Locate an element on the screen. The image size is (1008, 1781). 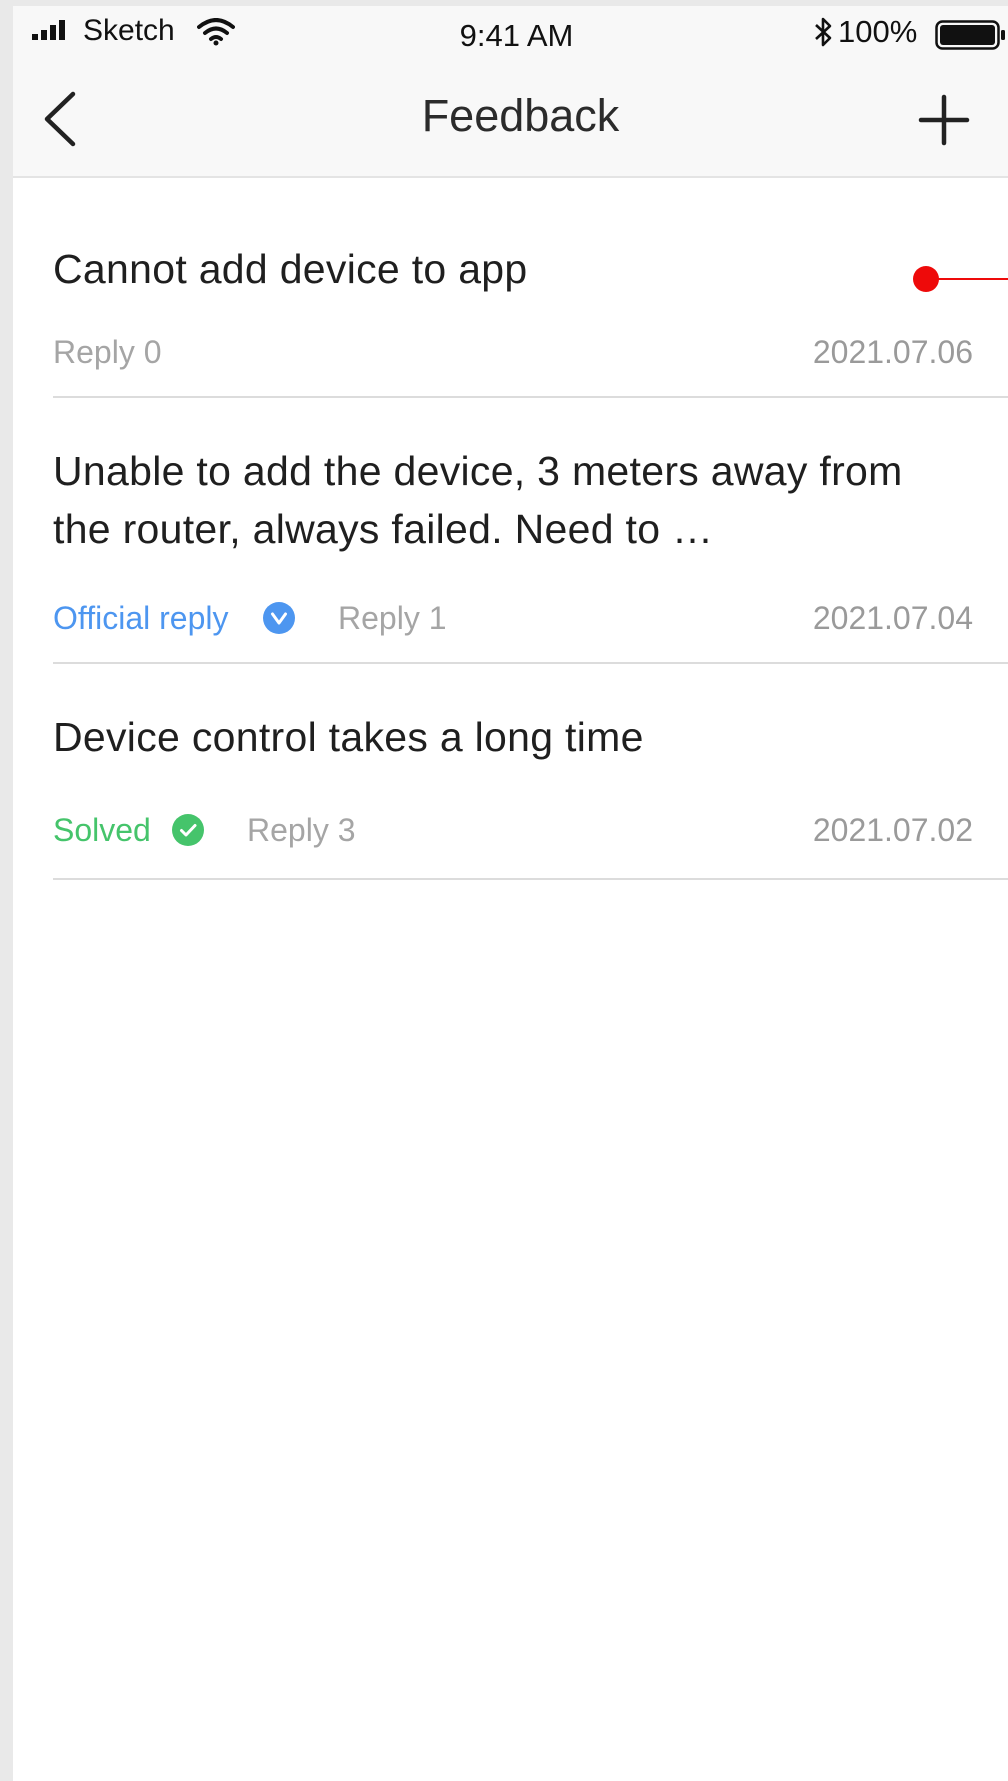
battery-icon is located at coordinates (970, 35).